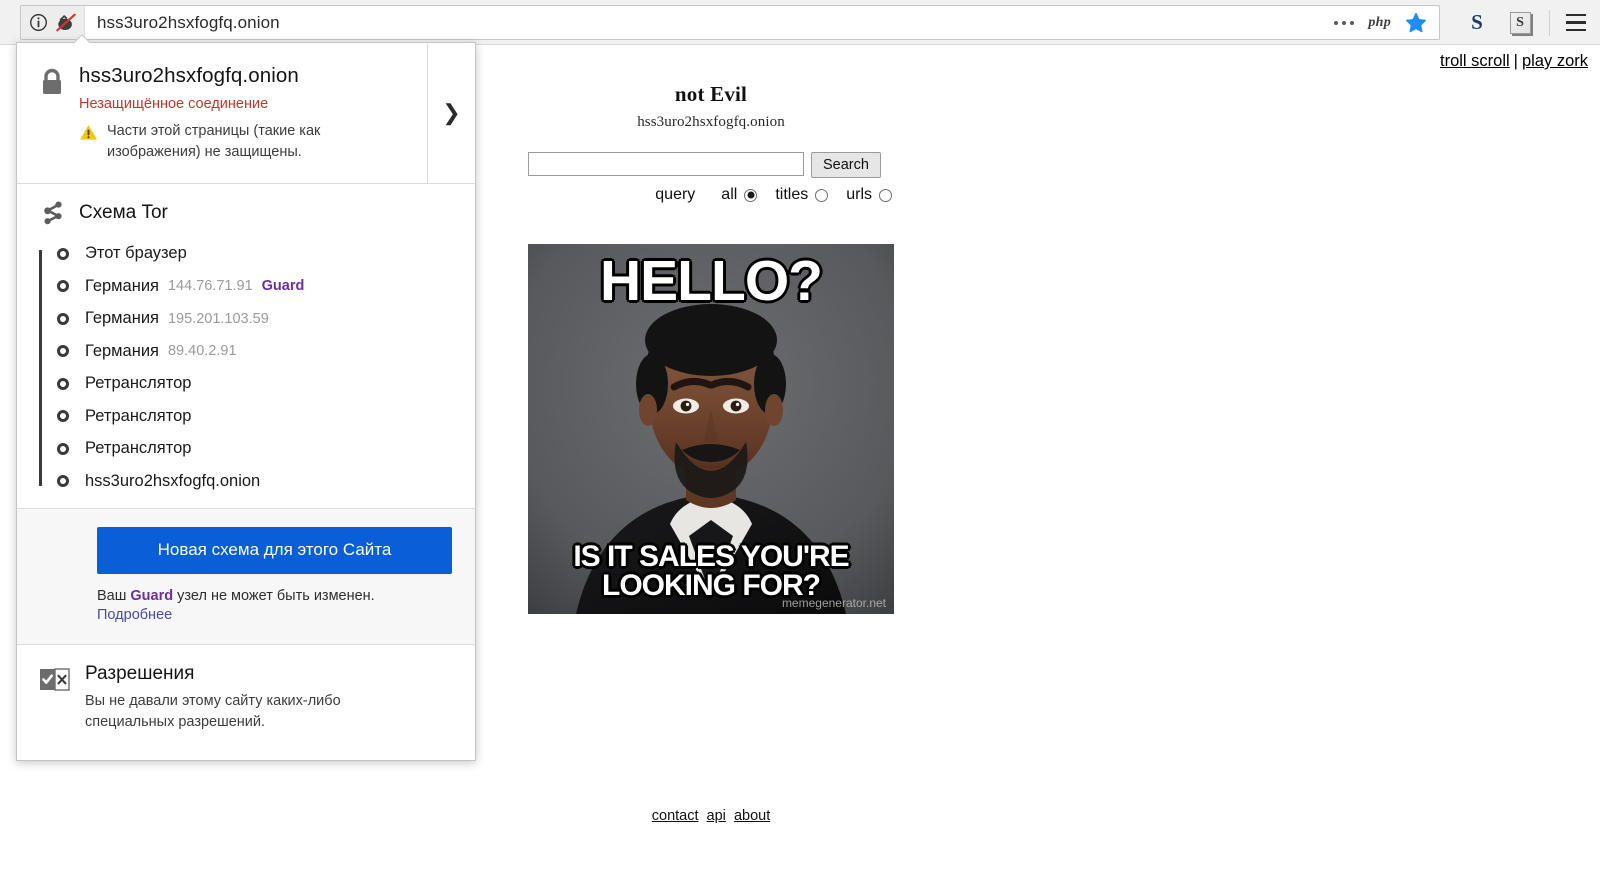 The height and width of the screenshot is (882, 1600). I want to click on meme-bottom-text: IS IT SALES YOU'RE LOOKING FOR?, so click(711, 571).